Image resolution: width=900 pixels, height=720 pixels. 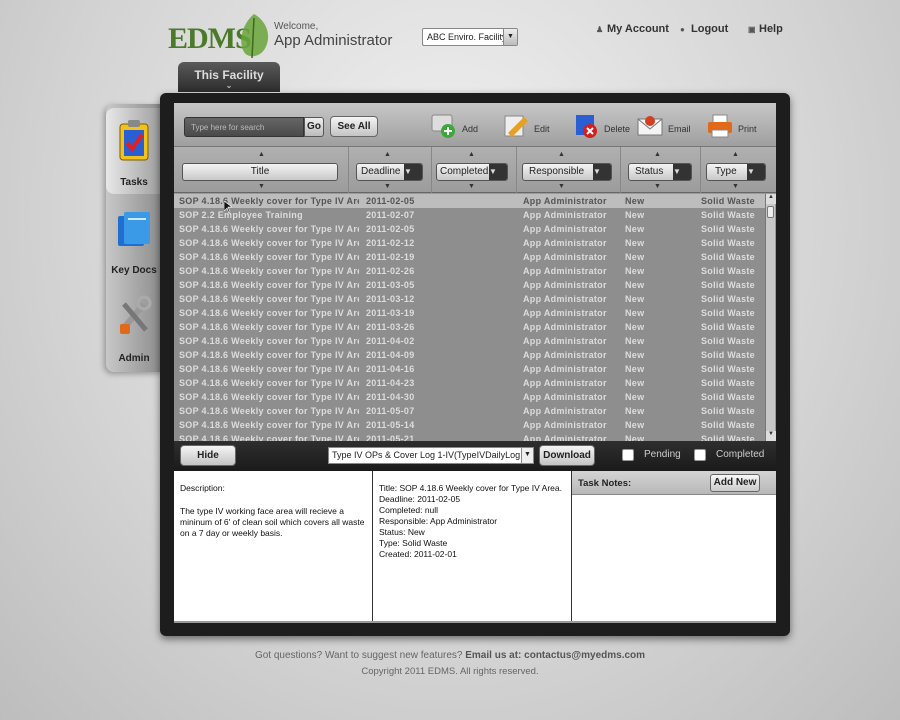 I want to click on go-button: Go, so click(x=314, y=127).